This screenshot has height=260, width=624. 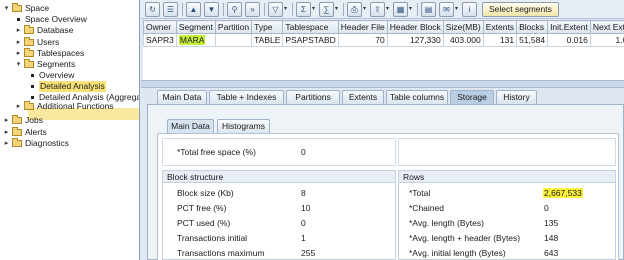 I want to click on rows-total-label: *Total, so click(x=420, y=193).